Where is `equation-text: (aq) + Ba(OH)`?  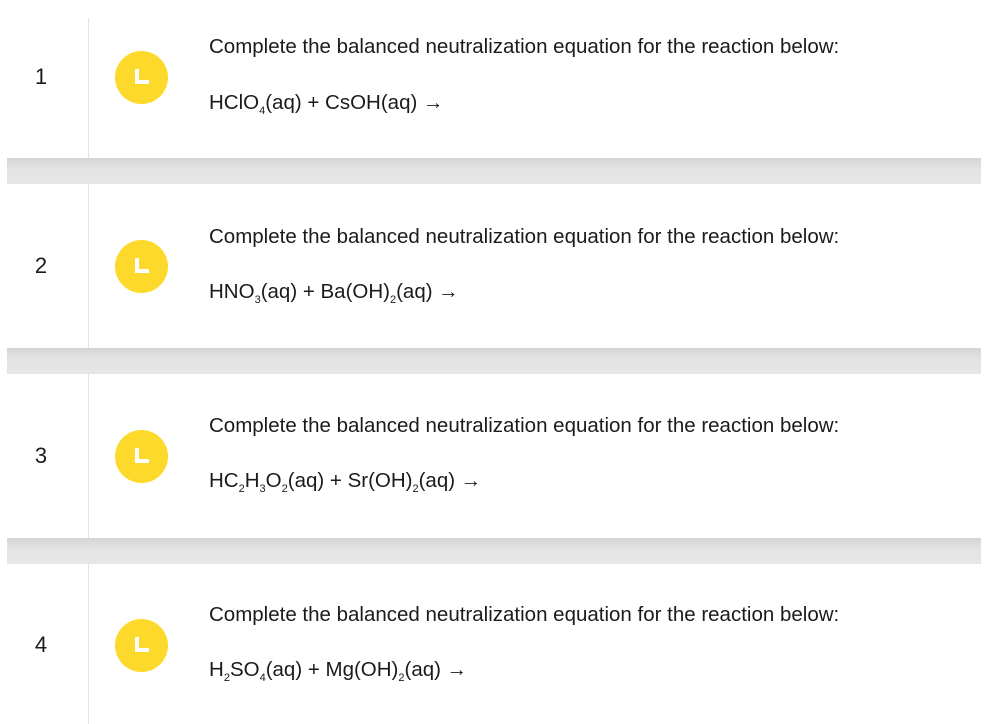 equation-text: (aq) + Ba(OH) is located at coordinates (325, 291).